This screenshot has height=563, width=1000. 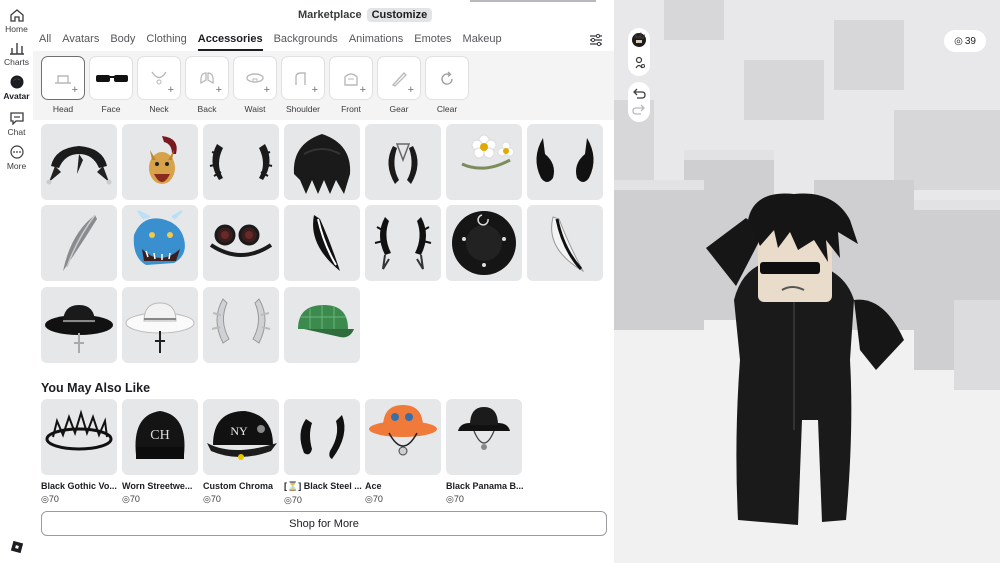 What do you see at coordinates (239, 431) in the screenshot?
I see `svg-text: NY` at bounding box center [239, 431].